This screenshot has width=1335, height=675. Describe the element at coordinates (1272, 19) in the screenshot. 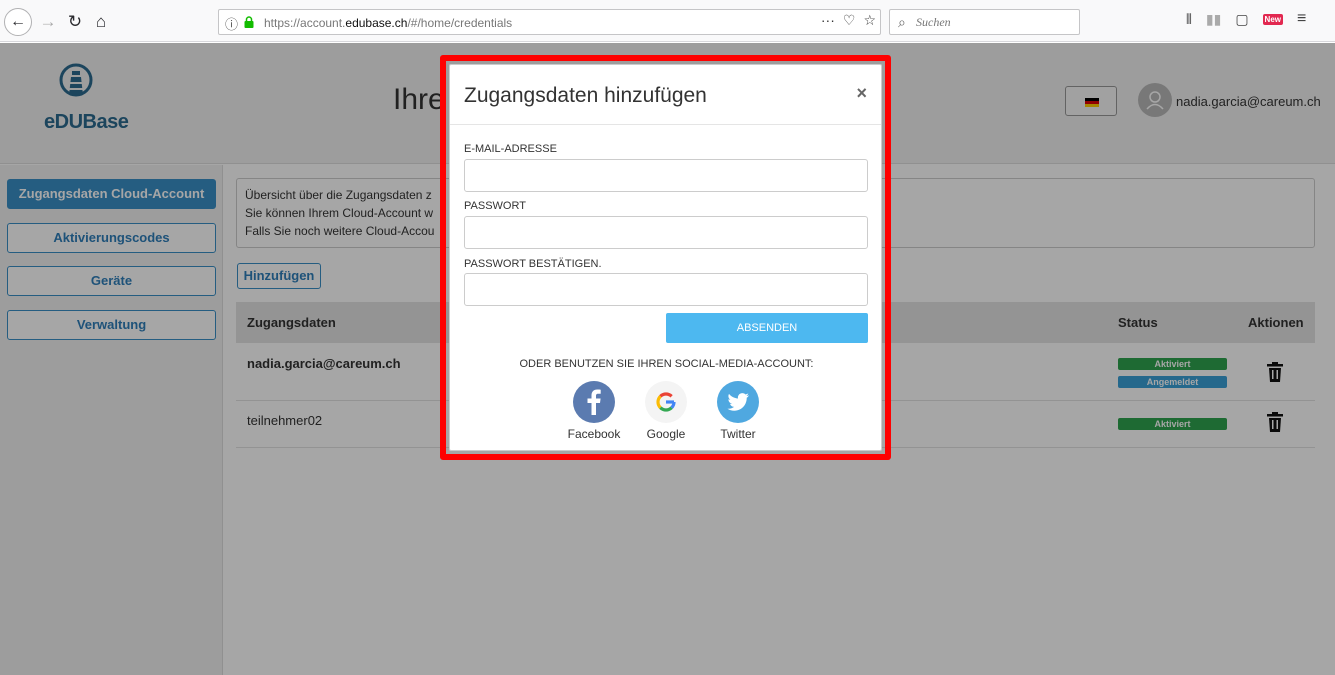

I see `new-badge: New` at that location.